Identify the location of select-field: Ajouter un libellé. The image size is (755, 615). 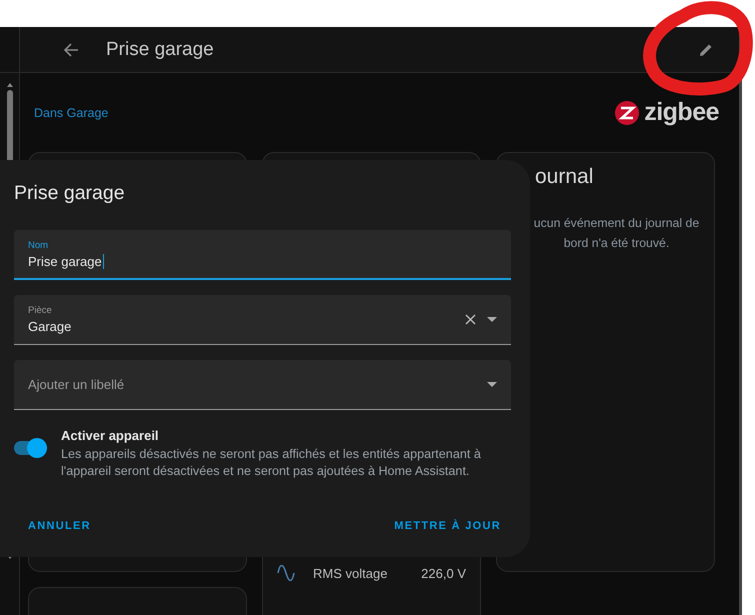
(262, 385).